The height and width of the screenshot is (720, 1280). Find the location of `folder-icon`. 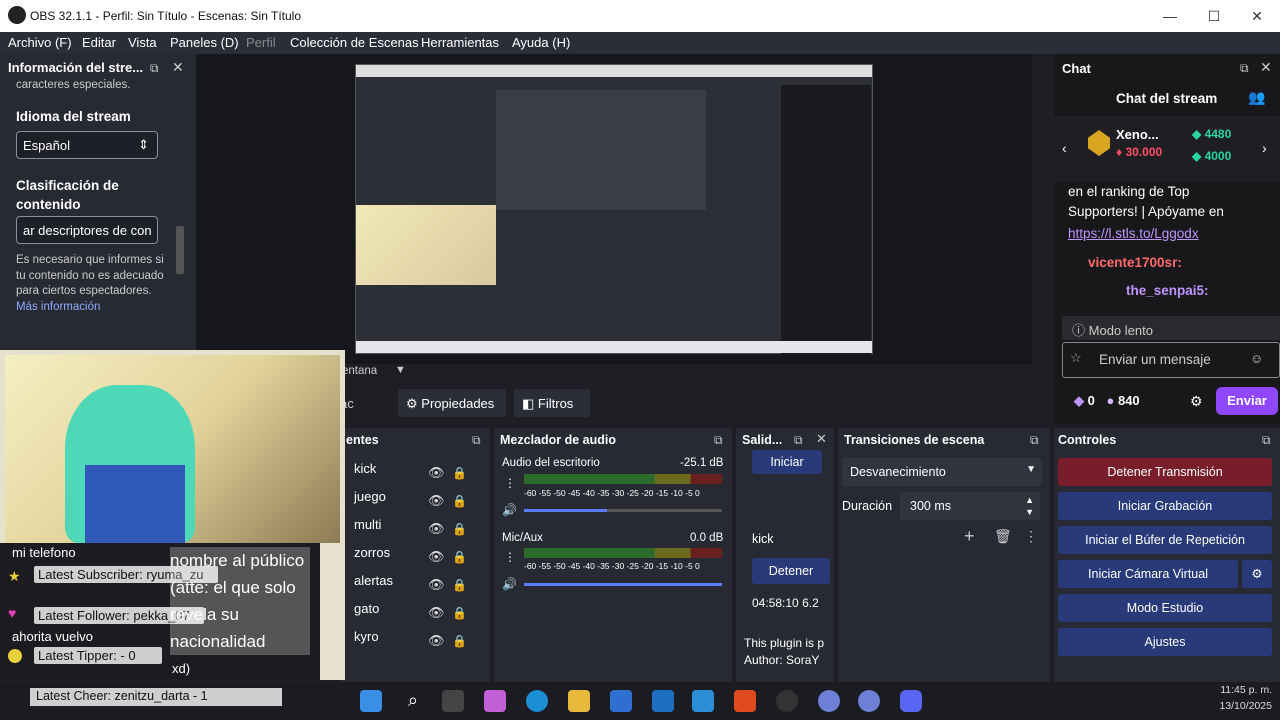

folder-icon is located at coordinates (579, 701).